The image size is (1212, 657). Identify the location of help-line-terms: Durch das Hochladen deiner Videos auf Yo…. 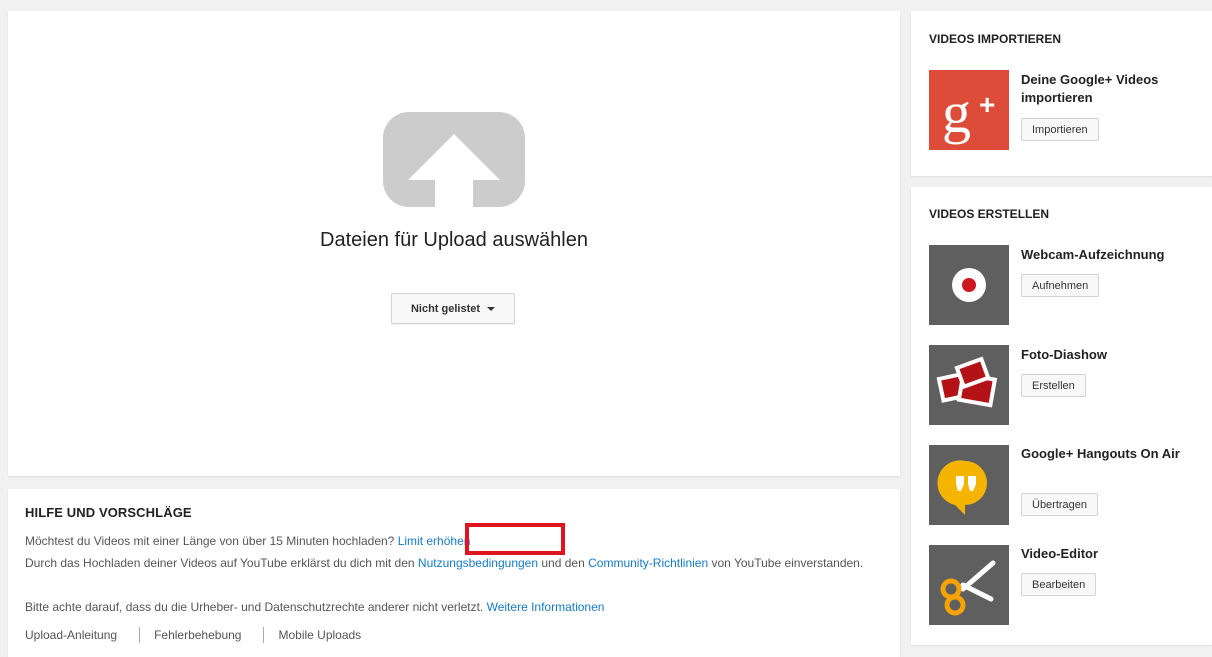
(455, 563).